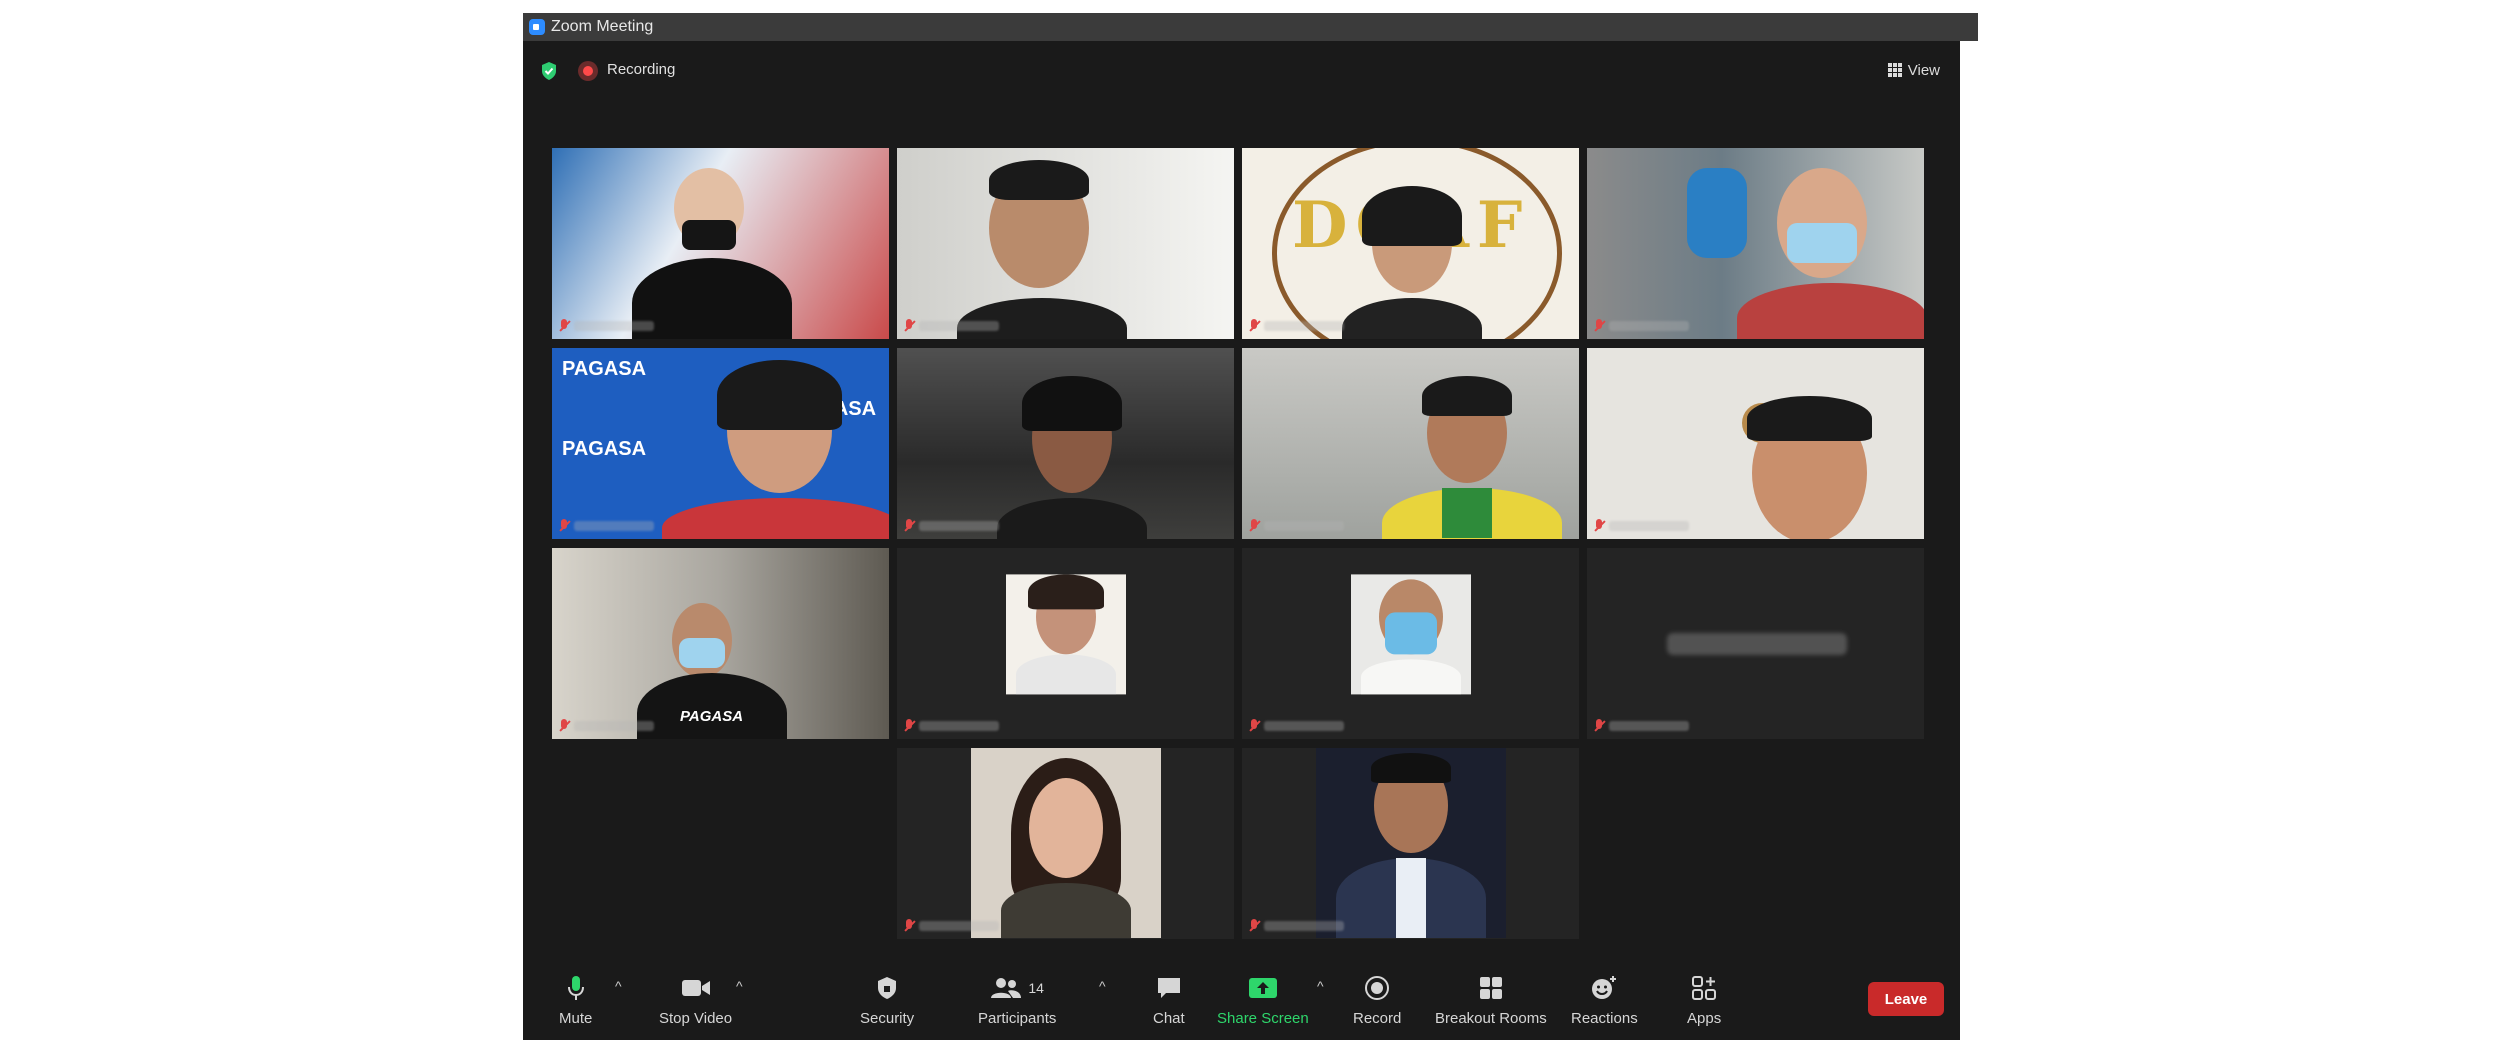 This screenshot has width=2500, height=1050. I want to click on view-label: View, so click(1923, 70).